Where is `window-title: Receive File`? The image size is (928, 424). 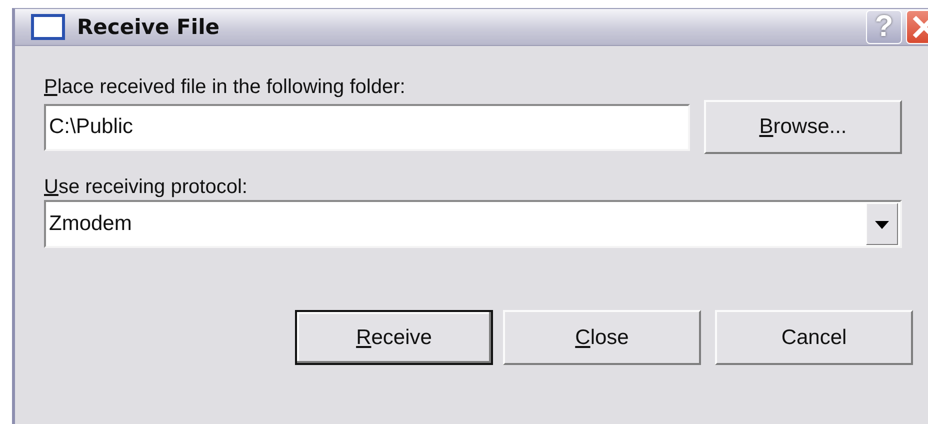
window-title: Receive File is located at coordinates (149, 27).